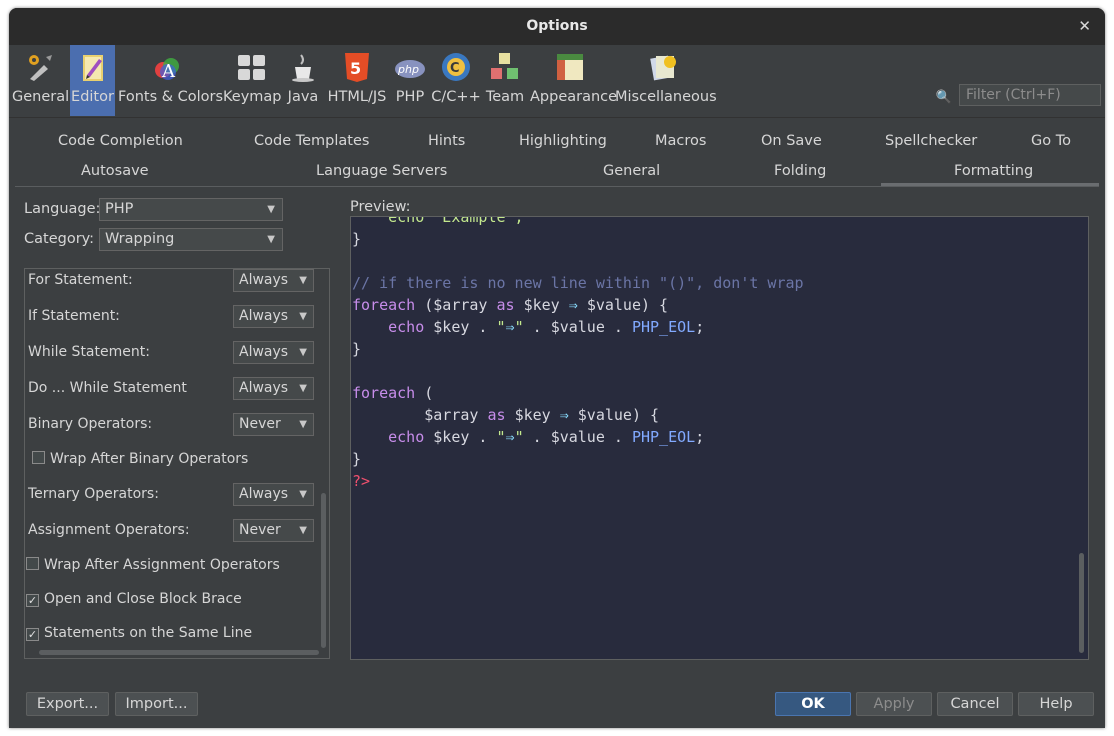 This screenshot has width=1114, height=736. I want to click on ternary-operators-select: Always ▼, so click(273, 494).